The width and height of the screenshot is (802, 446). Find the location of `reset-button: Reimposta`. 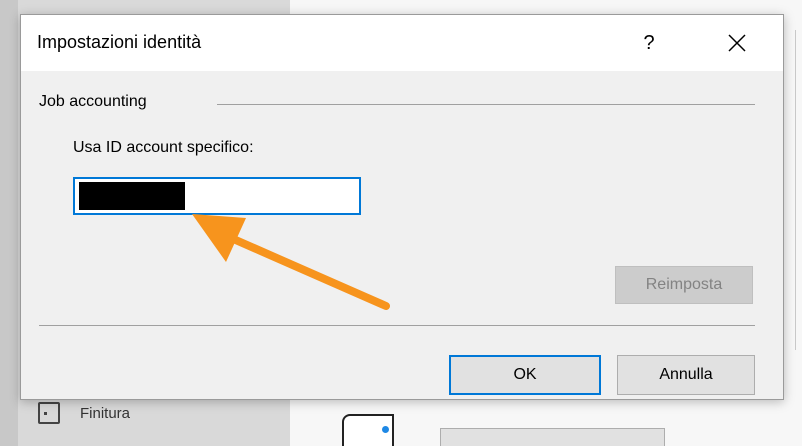

reset-button: Reimposta is located at coordinates (684, 285).